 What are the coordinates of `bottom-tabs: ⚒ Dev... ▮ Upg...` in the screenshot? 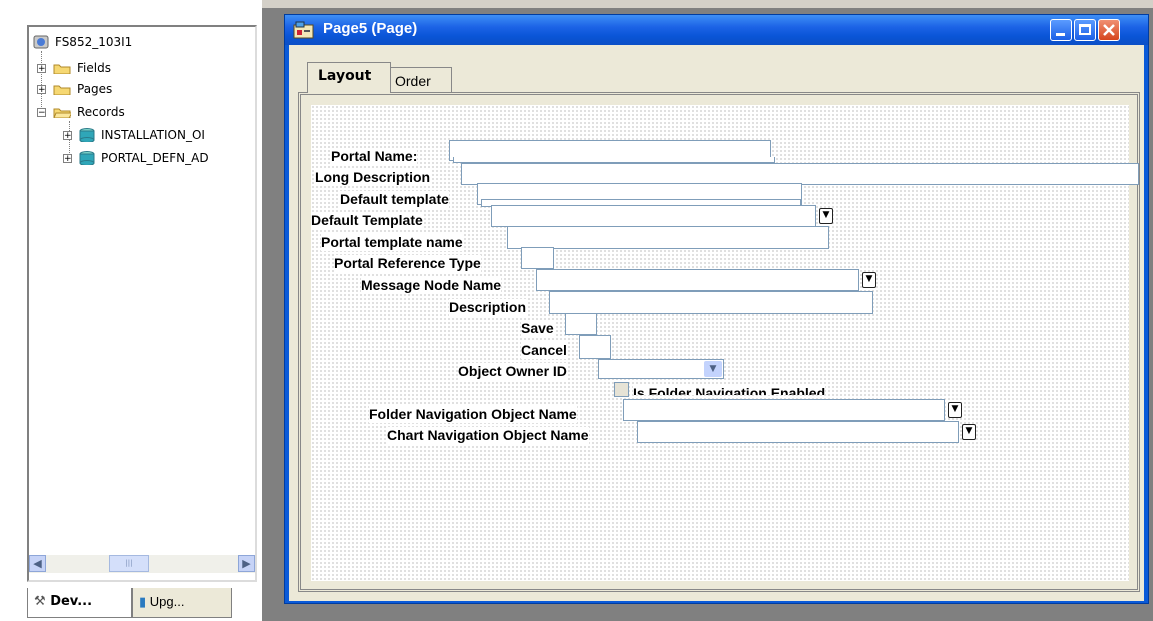 It's located at (142, 604).